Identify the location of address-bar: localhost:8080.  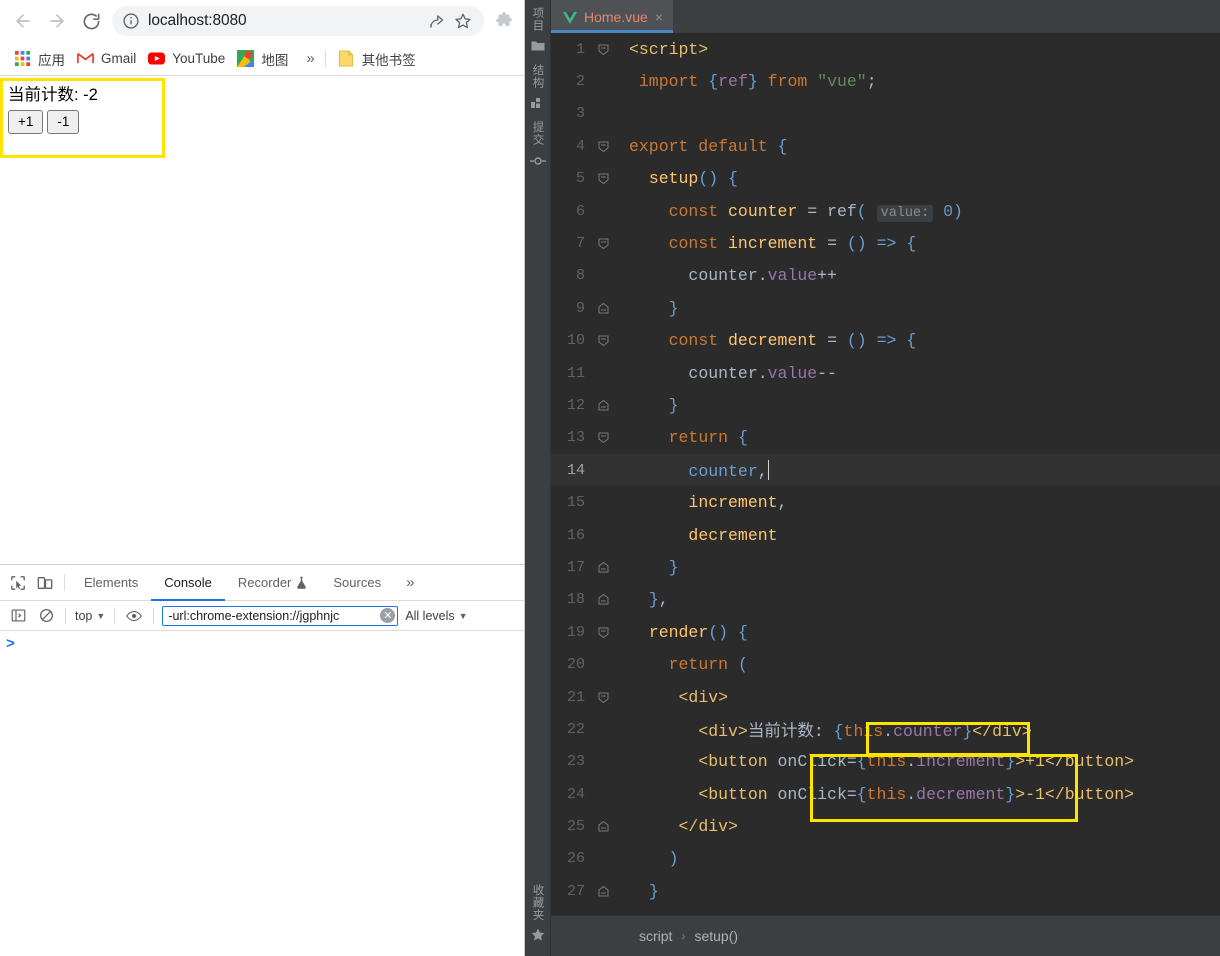
(298, 21).